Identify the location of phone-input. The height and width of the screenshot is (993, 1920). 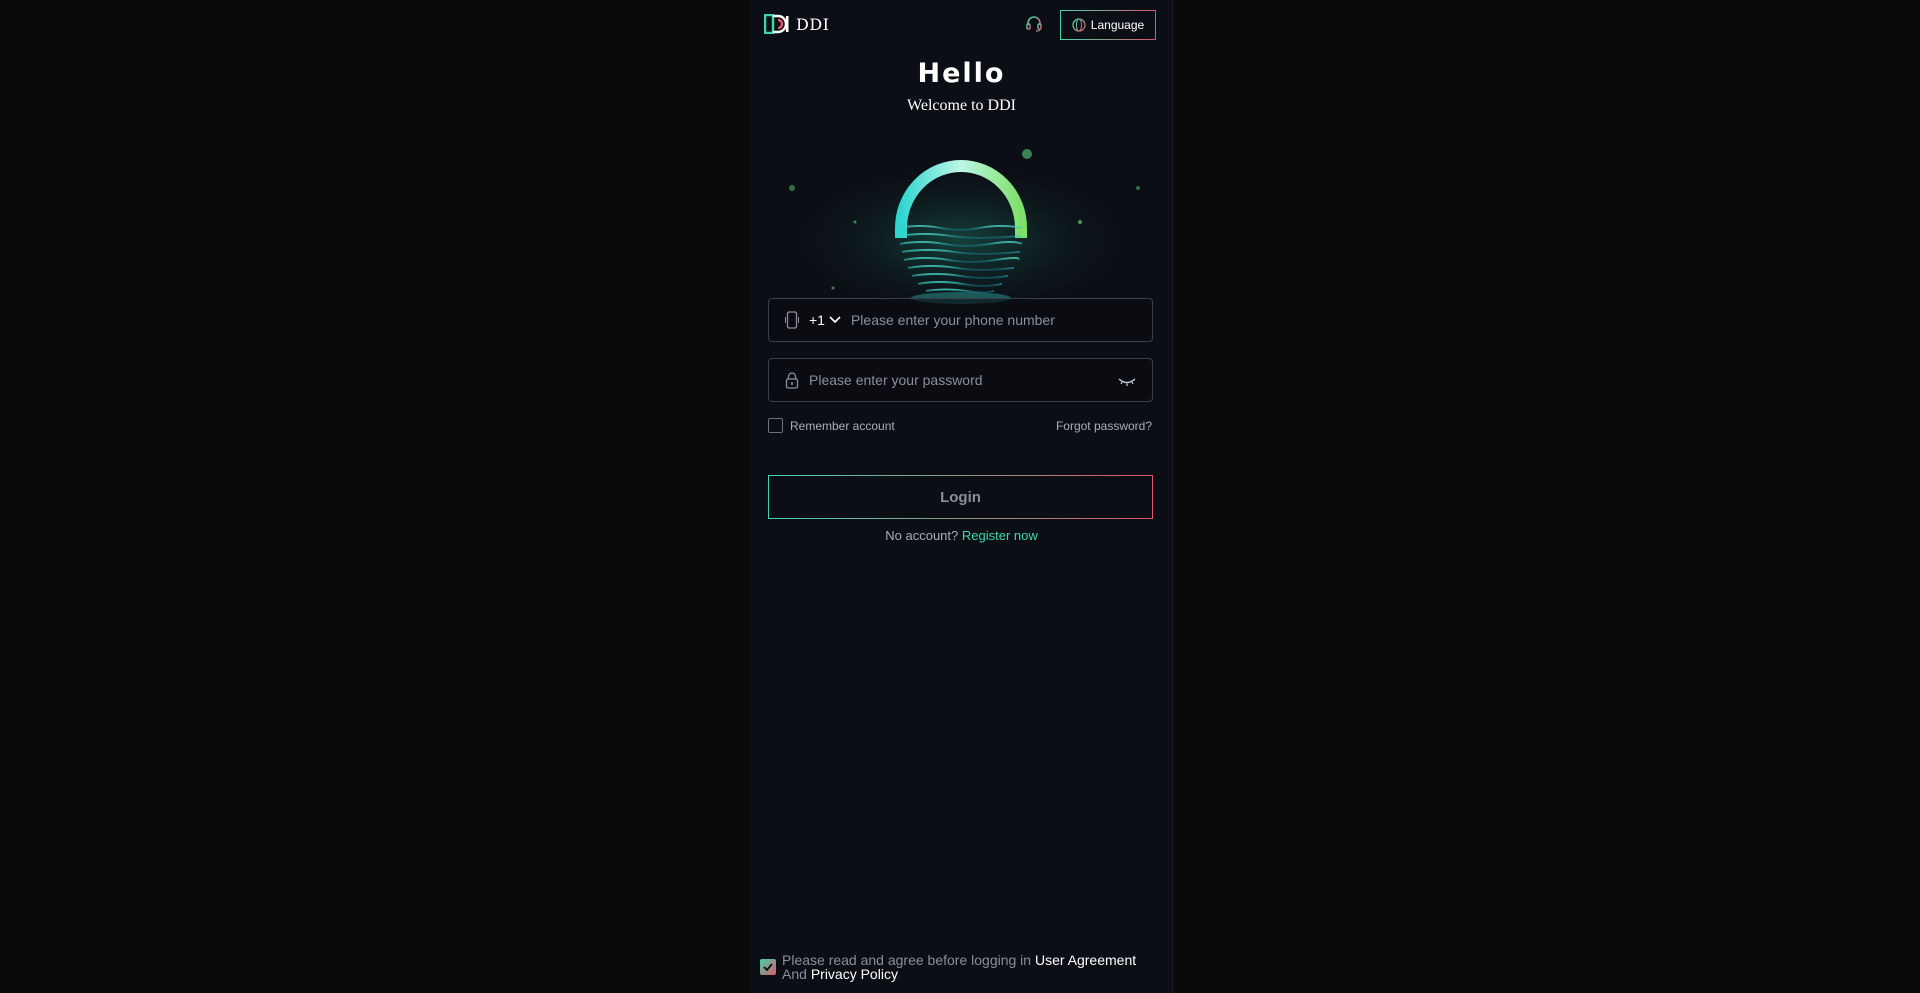
(1001, 320).